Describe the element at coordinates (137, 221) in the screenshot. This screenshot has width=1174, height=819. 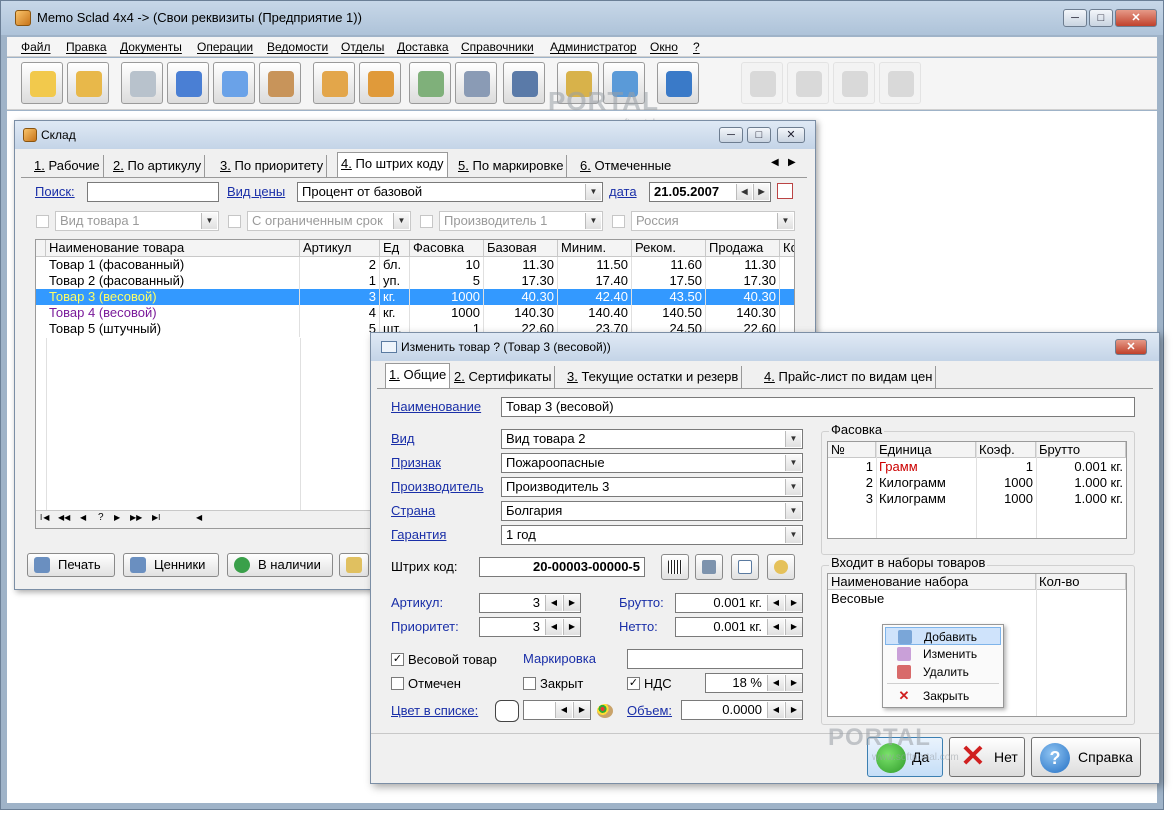
I see `filter-kind-select: Вид товара 1 ▼` at that location.